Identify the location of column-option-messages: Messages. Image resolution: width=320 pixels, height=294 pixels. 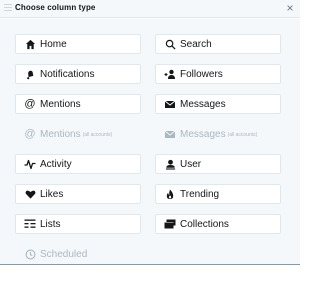
(218, 104).